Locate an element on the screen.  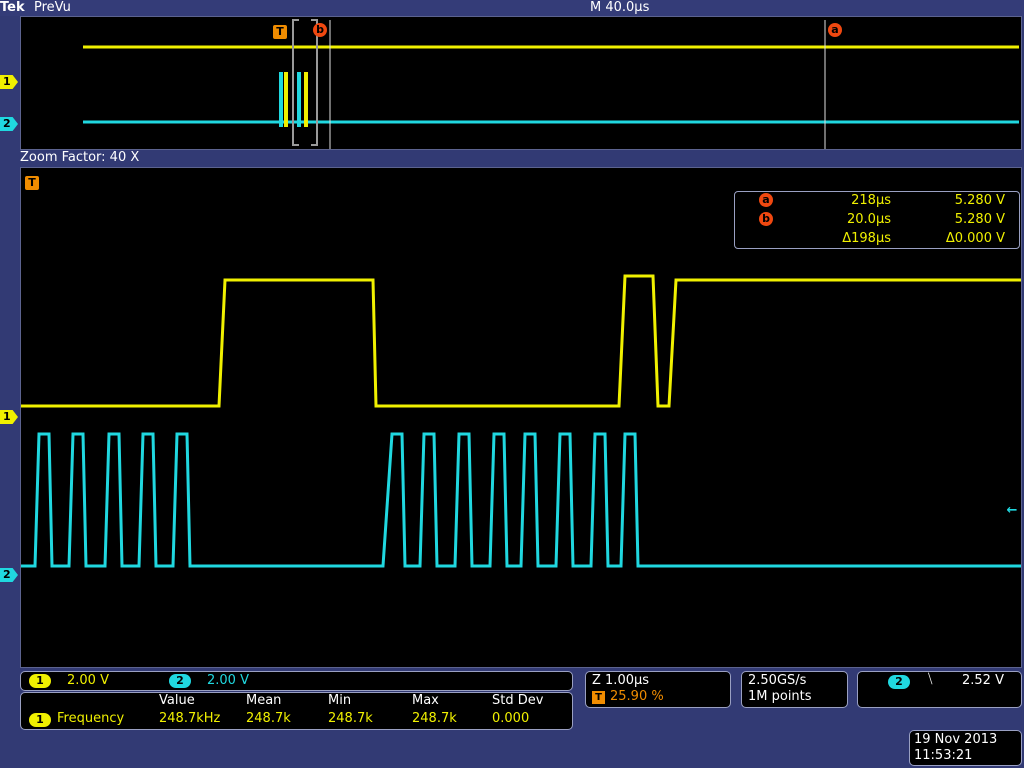
record-length: 1M points is located at coordinates (780, 696).